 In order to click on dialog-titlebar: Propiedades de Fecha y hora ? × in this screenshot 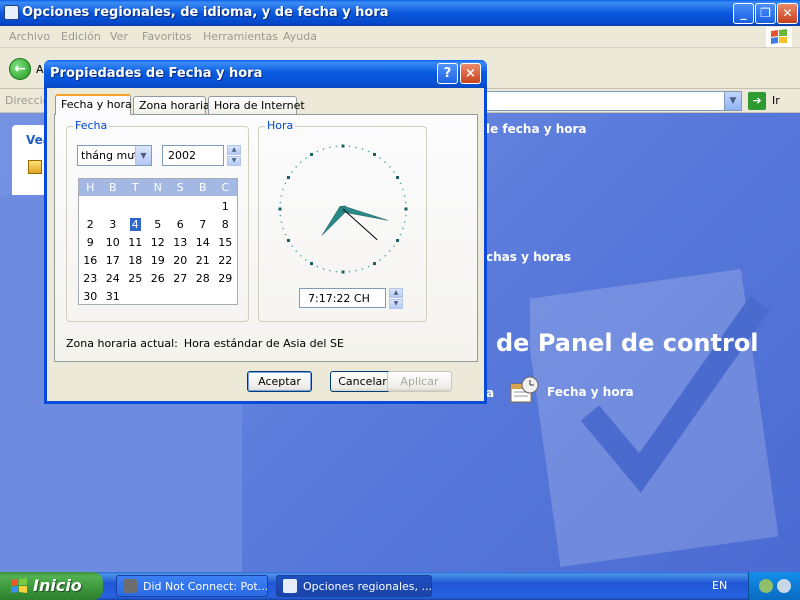, I will do `click(265, 74)`.